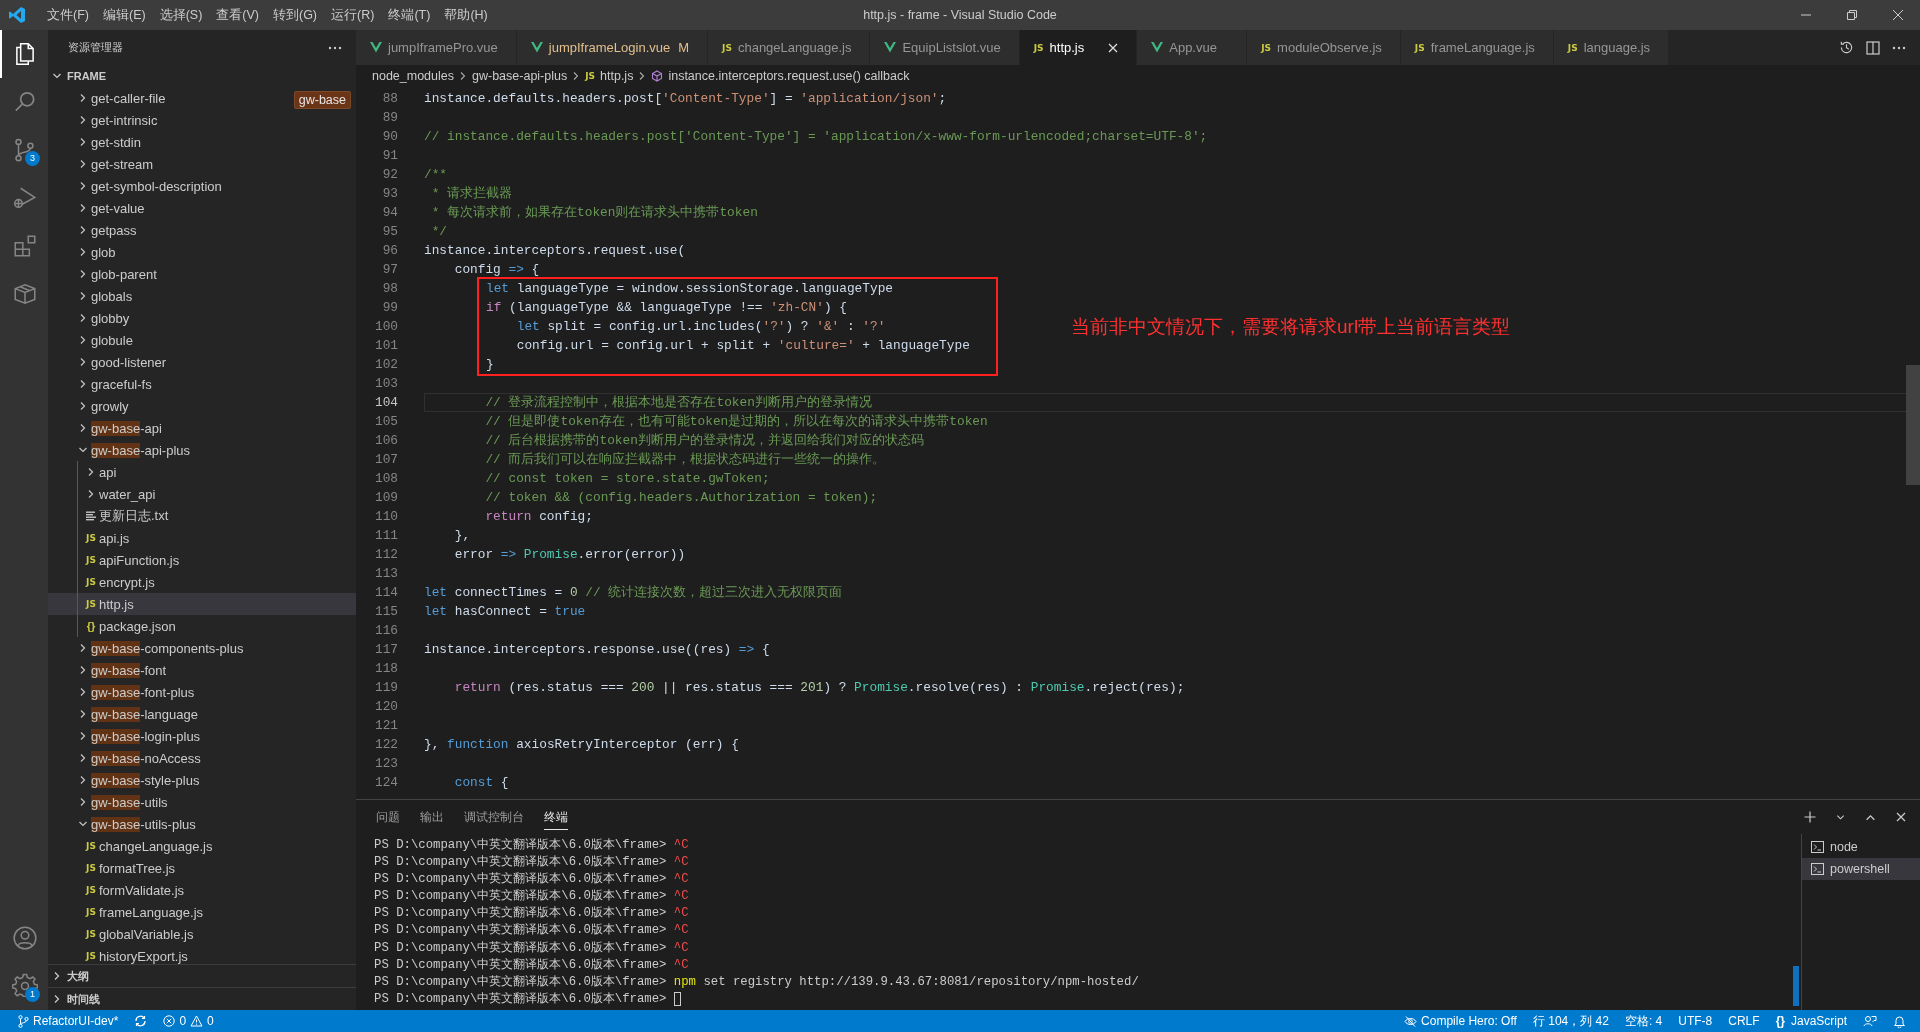 The height and width of the screenshot is (1032, 1920). What do you see at coordinates (148, 846) in the screenshot?
I see `tree-item: JS changeLanguage.js` at bounding box center [148, 846].